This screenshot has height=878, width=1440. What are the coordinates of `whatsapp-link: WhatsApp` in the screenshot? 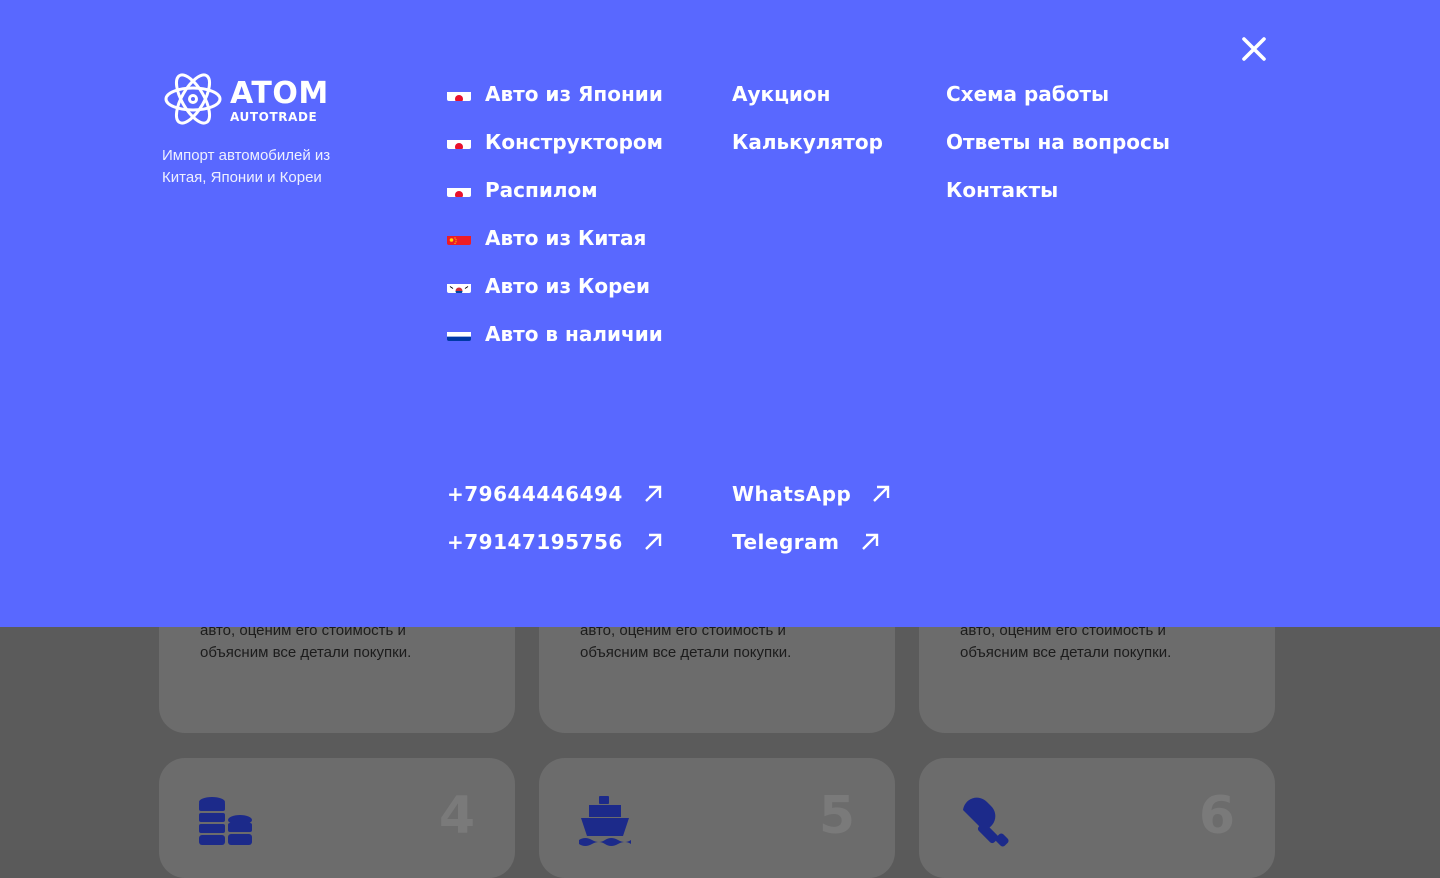 It's located at (811, 494).